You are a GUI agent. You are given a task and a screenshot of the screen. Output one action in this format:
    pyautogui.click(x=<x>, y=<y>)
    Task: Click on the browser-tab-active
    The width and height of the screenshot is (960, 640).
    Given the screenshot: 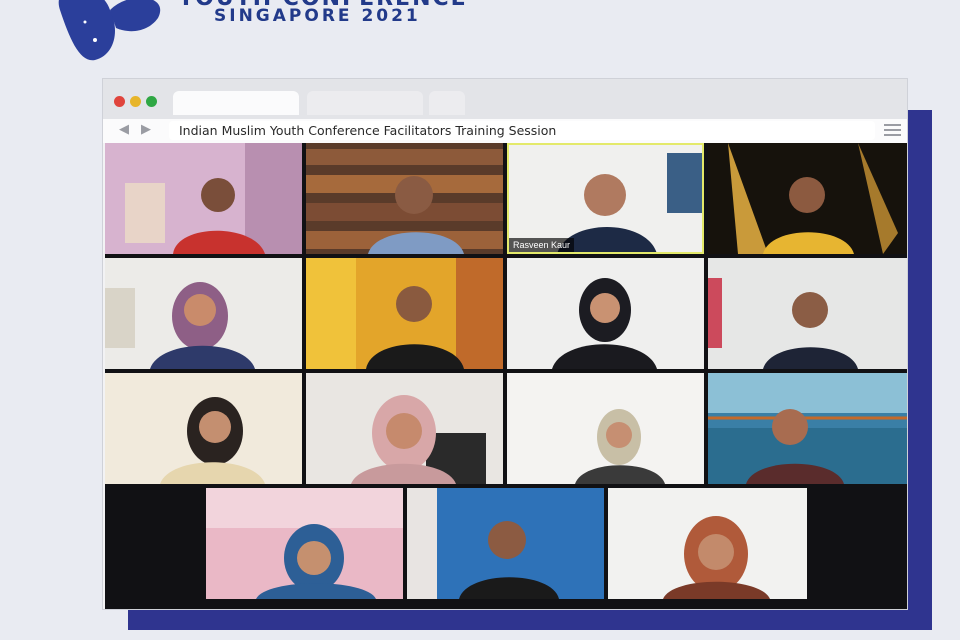 What is the action you would take?
    pyautogui.click(x=236, y=103)
    